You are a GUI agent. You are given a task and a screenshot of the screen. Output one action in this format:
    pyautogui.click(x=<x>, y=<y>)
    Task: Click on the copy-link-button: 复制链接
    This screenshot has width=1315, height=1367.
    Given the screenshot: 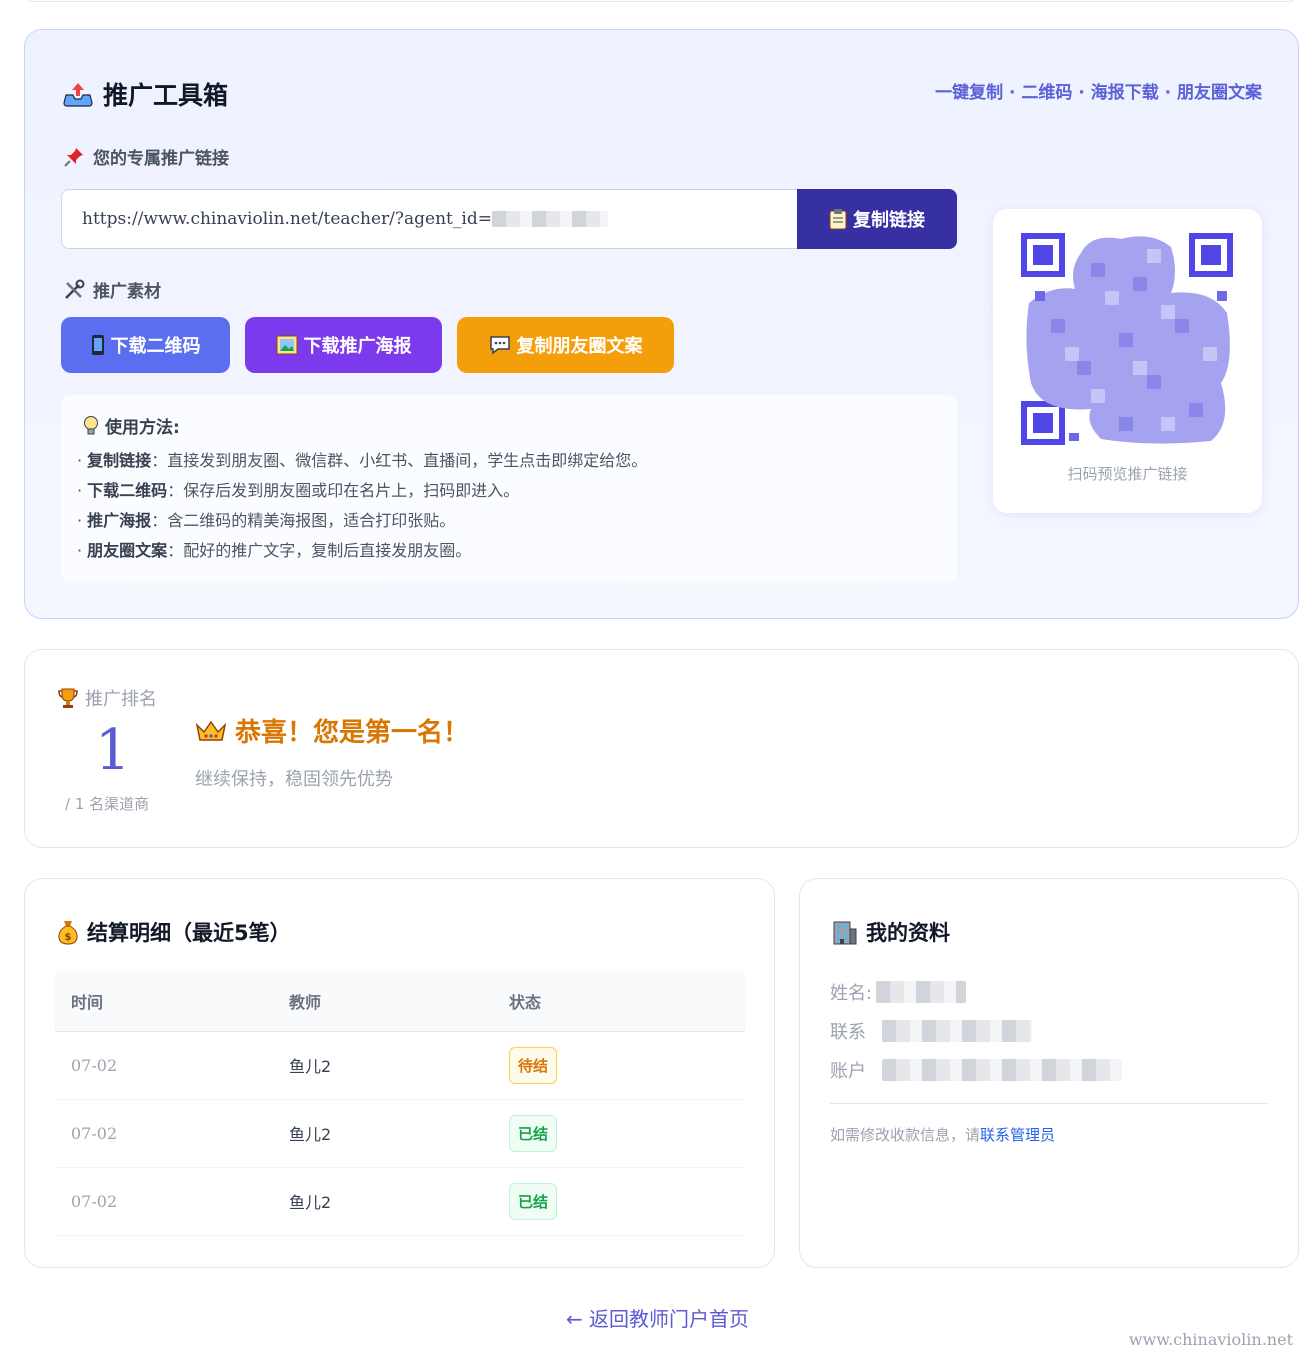 What is the action you would take?
    pyautogui.click(x=877, y=219)
    